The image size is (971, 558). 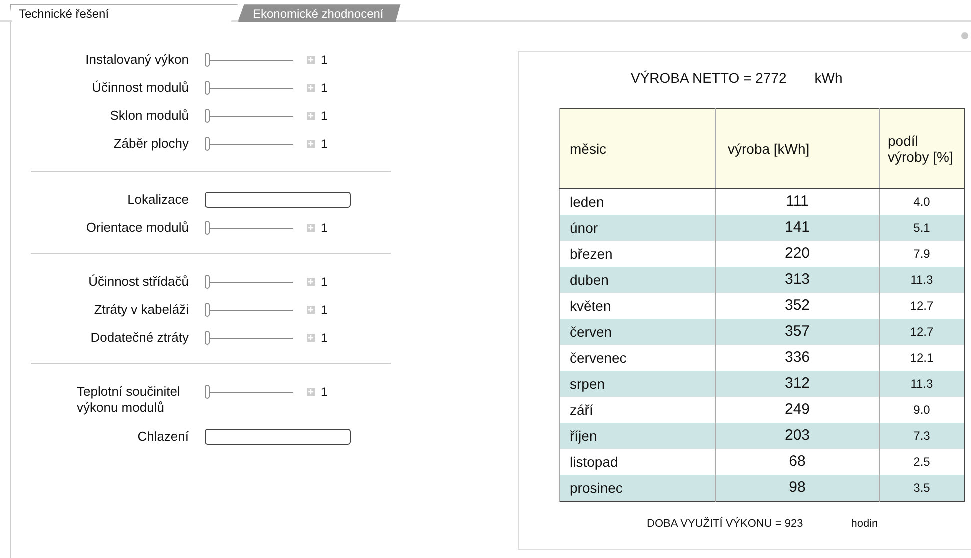 What do you see at coordinates (151, 144) in the screenshot?
I see `setting-label: Záběr plochy` at bounding box center [151, 144].